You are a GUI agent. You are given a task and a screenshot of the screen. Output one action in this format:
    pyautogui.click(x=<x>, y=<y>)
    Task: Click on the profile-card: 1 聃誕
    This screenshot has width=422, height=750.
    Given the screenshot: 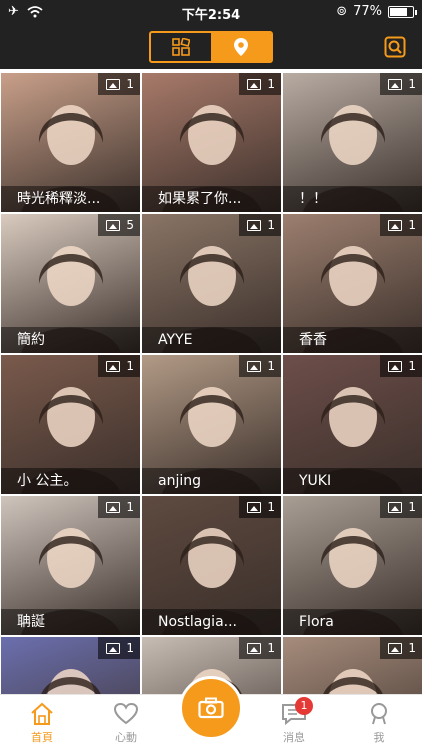 What is the action you would take?
    pyautogui.click(x=70, y=565)
    